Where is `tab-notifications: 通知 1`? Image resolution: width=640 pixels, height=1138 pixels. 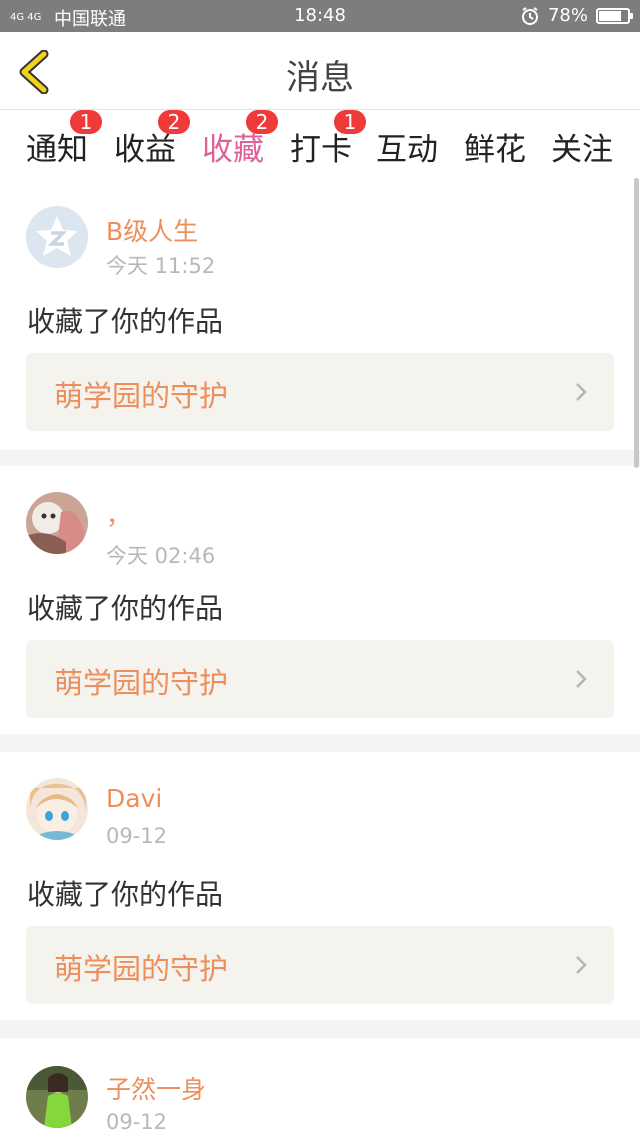
tab-notifications: 通知 1 is located at coordinates (64, 139).